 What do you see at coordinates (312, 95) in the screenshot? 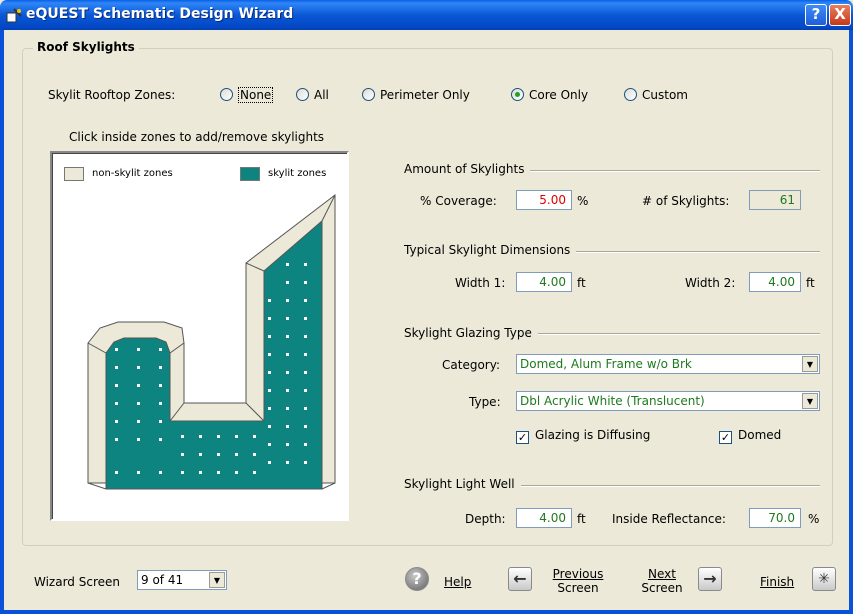
I see `radio-all: All` at bounding box center [312, 95].